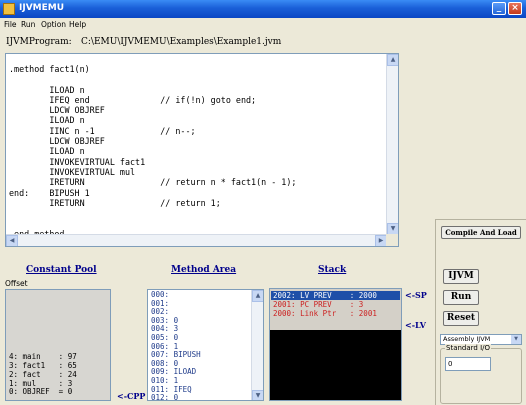 The image size is (526, 405). I want to click on scroll-up-icon: ▲, so click(392, 60).